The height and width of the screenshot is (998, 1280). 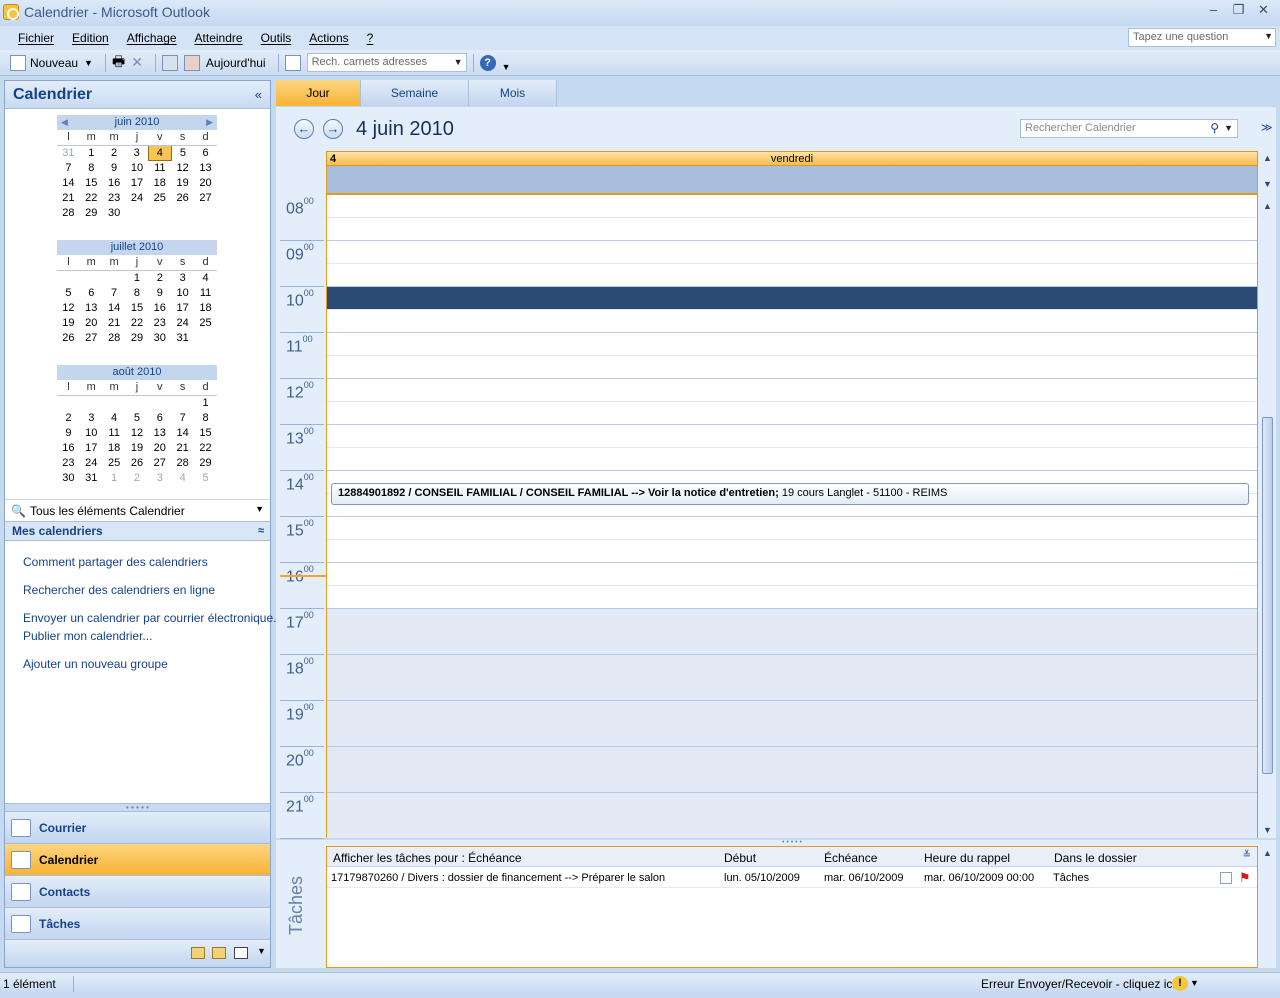 I want to click on day-scrollbar: ▲ ▼ ▲ ▼, so click(x=1268, y=493).